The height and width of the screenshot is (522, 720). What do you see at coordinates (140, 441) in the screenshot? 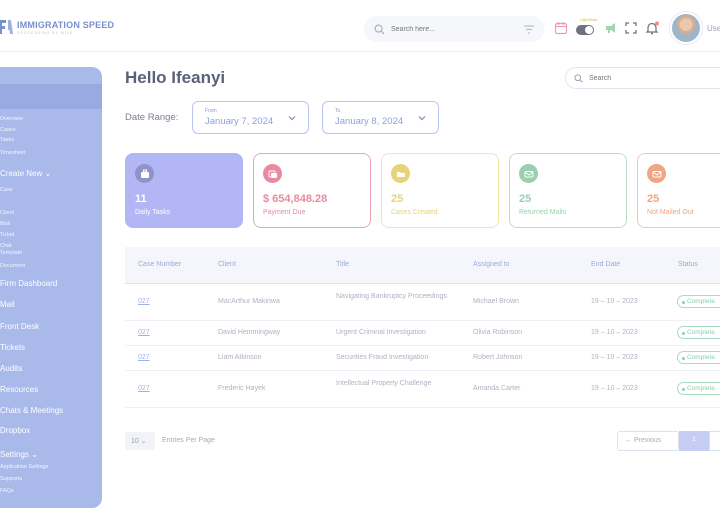
I see `entries-per-page-select: 10 ⌄` at bounding box center [140, 441].